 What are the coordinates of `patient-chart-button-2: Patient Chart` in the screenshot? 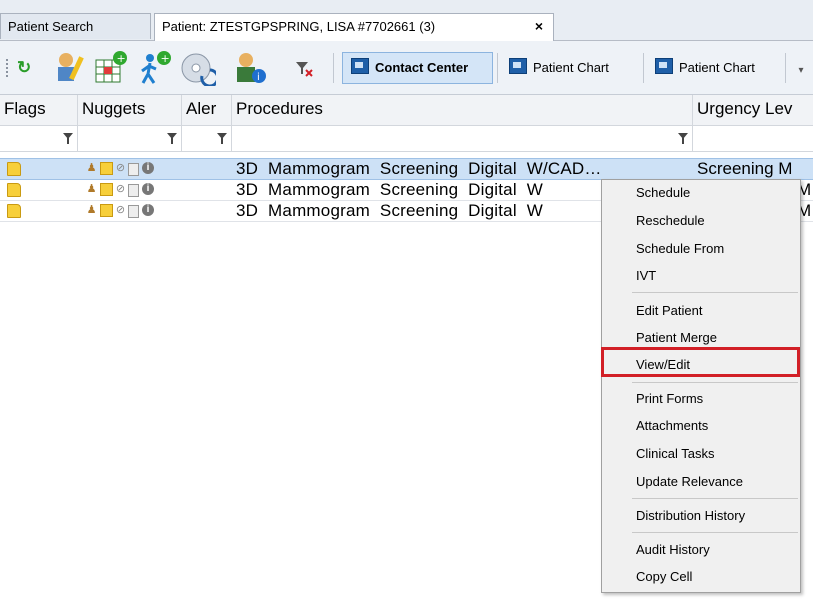 It's located at (714, 68).